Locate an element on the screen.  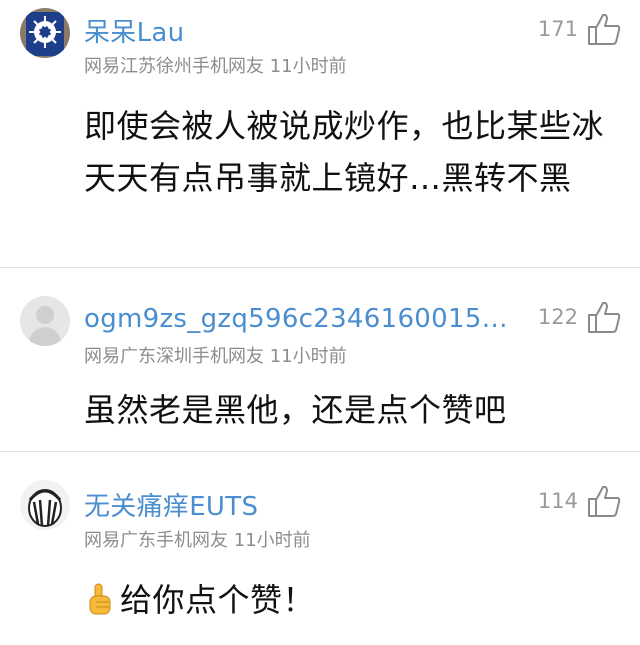
like-count: 114 is located at coordinates (557, 501).